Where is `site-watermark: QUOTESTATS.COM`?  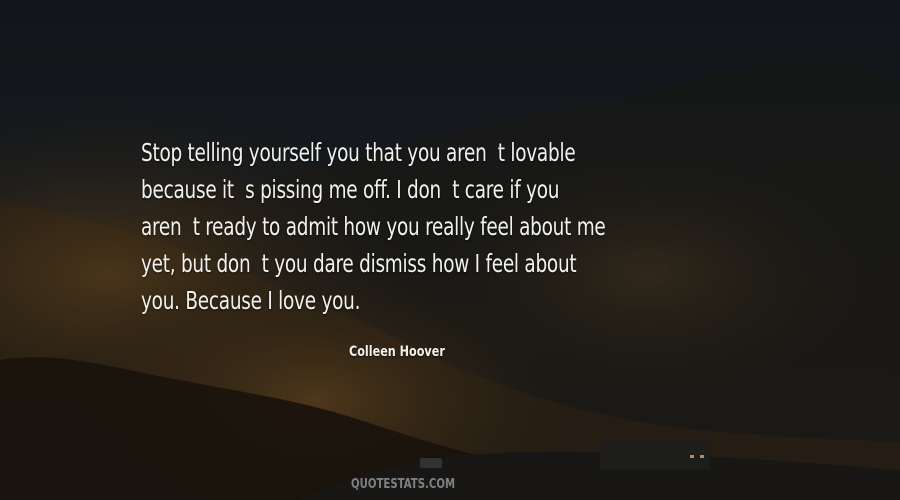 site-watermark: QUOTESTATS.COM is located at coordinates (403, 484).